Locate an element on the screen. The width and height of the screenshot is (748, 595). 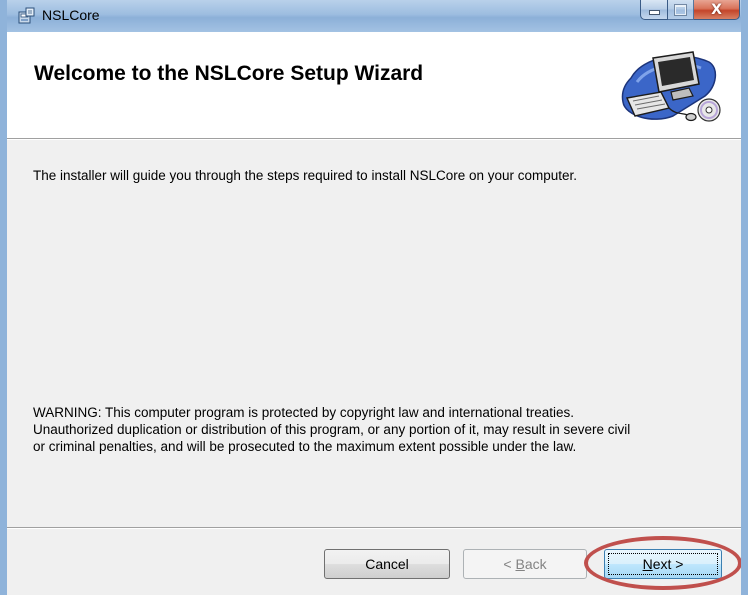
back-button-label: < Back is located at coordinates (524, 564).